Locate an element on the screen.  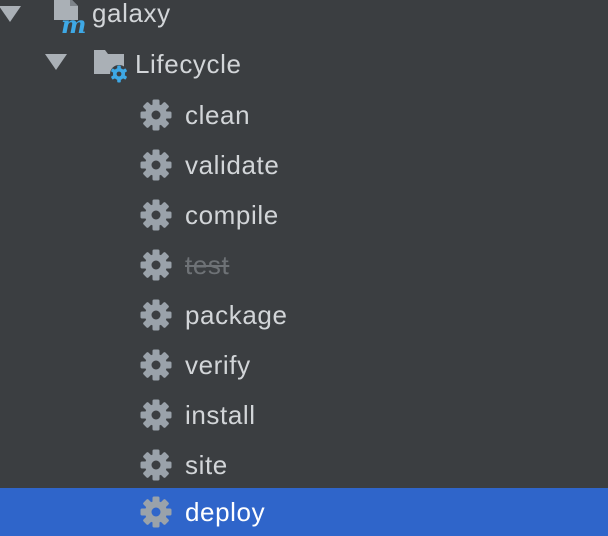
lifecycle-phase-clean: clean is located at coordinates (304, 115).